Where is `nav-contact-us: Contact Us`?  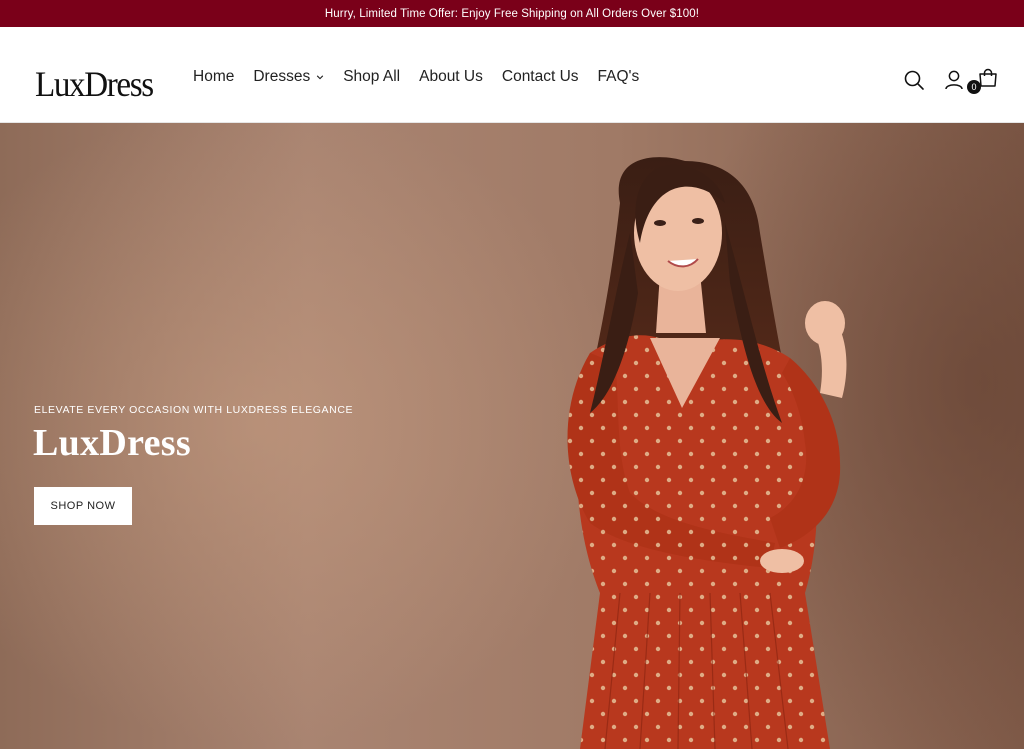 nav-contact-us: Contact Us is located at coordinates (540, 77).